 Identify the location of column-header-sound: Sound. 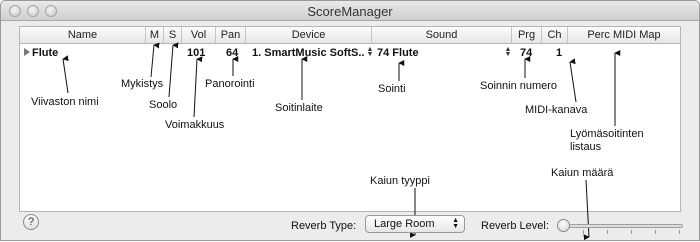
(442, 35).